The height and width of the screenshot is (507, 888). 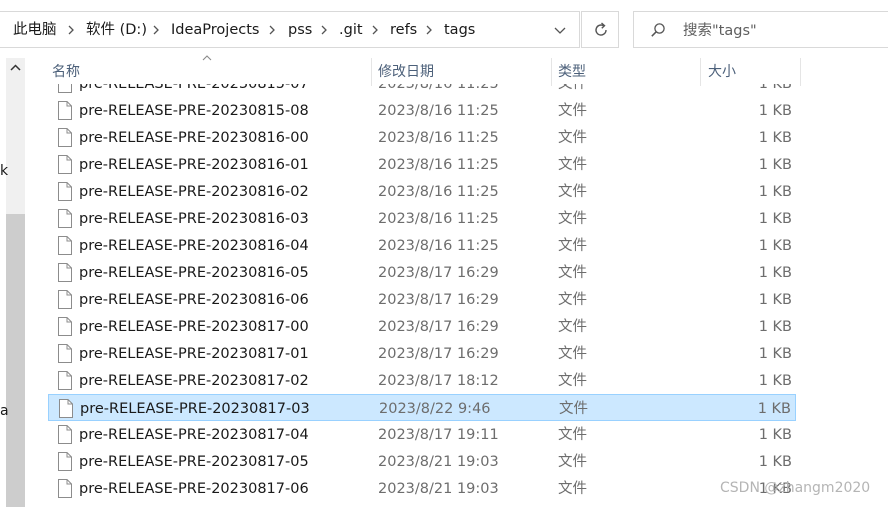 I want to click on nav-item-fragment: a, so click(x=4, y=411).